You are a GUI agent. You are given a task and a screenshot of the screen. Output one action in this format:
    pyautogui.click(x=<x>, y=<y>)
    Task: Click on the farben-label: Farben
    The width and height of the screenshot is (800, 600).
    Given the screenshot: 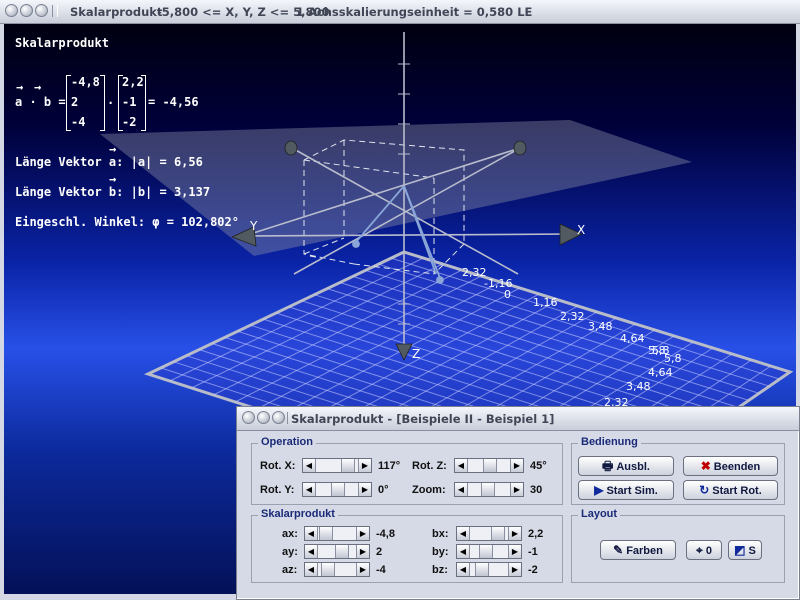 What is the action you would take?
    pyautogui.click(x=644, y=551)
    